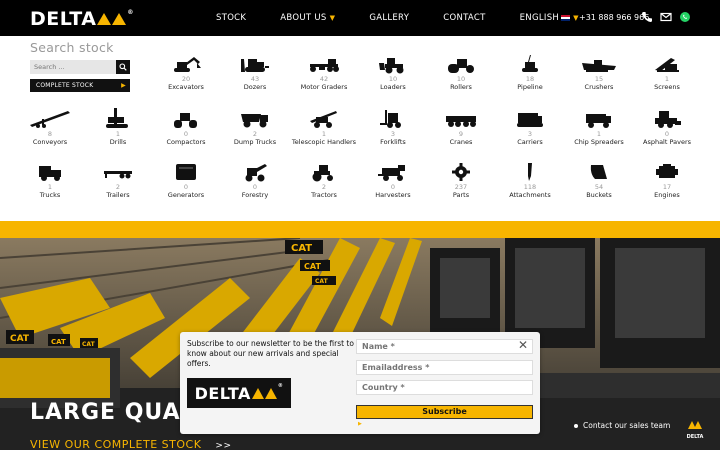  What do you see at coordinates (444, 387) in the screenshot?
I see `country-field` at bounding box center [444, 387].